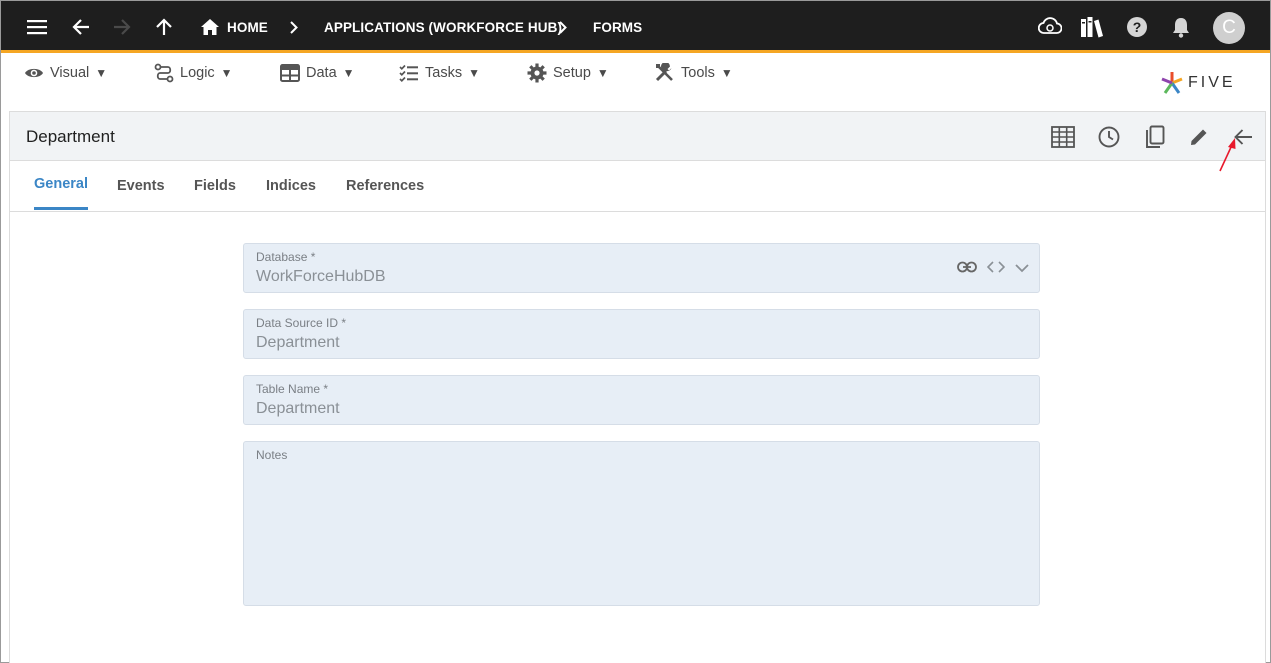  I want to click on database-field: Database * WorkForceHubDB, so click(641, 268).